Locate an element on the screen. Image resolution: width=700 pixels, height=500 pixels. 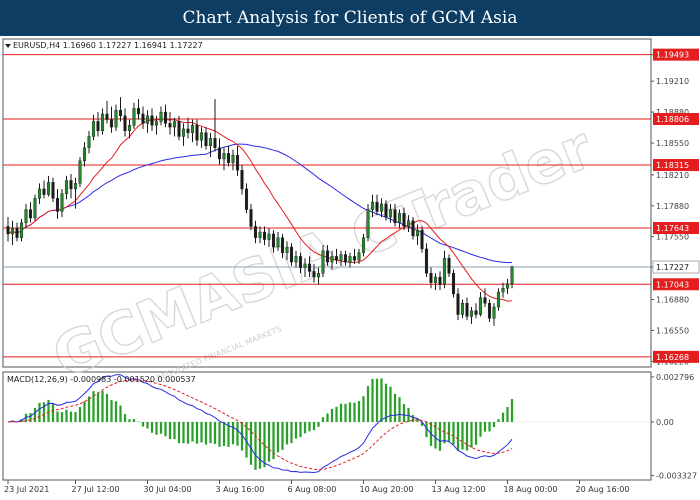
level-price-label: 1.18315 is located at coordinates (672, 165).